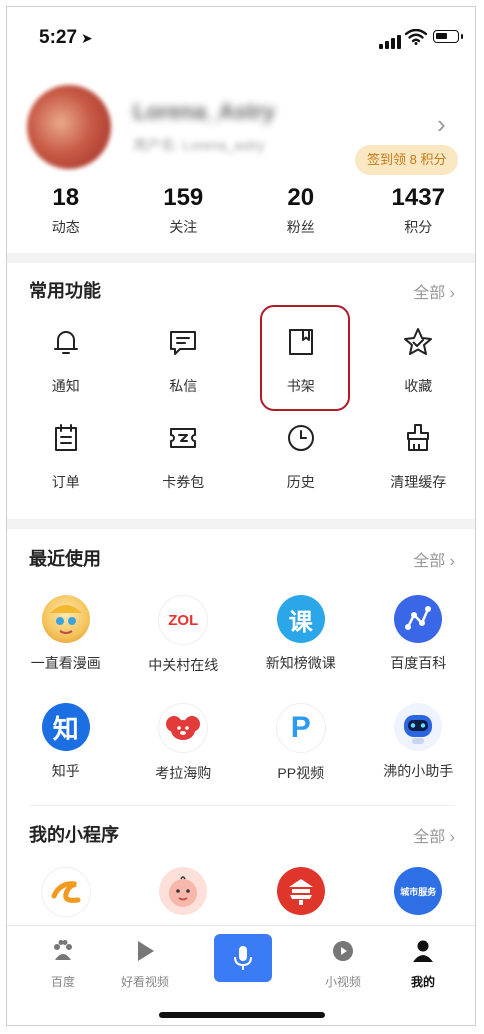 The image size is (484, 1034). What do you see at coordinates (343, 964) in the screenshot?
I see `nav-short-video: 小视频` at bounding box center [343, 964].